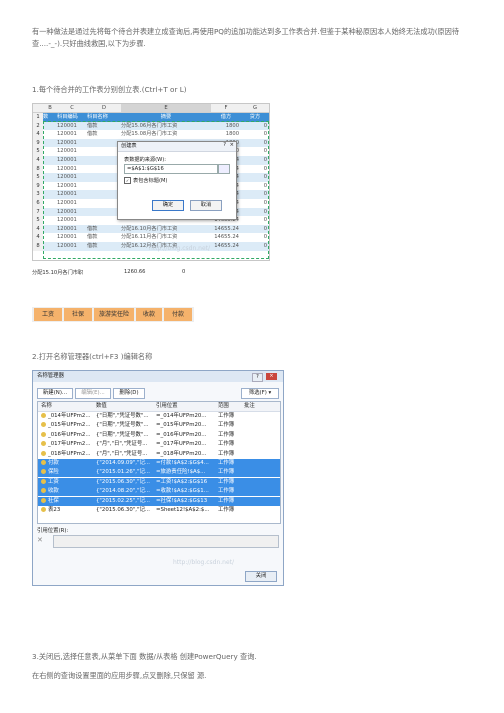  I want to click on column-header-d: D, so click(104, 108).